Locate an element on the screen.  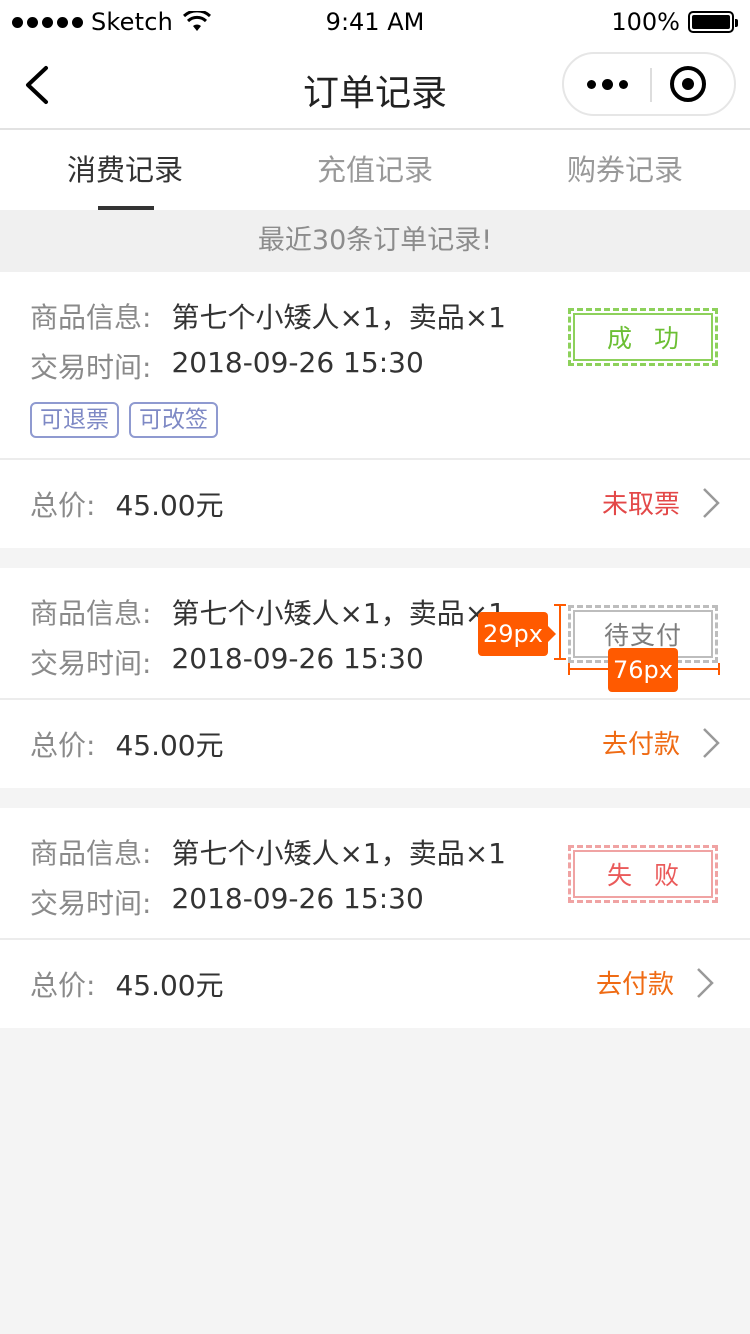
width-annotation-label: 76px is located at coordinates (643, 670).